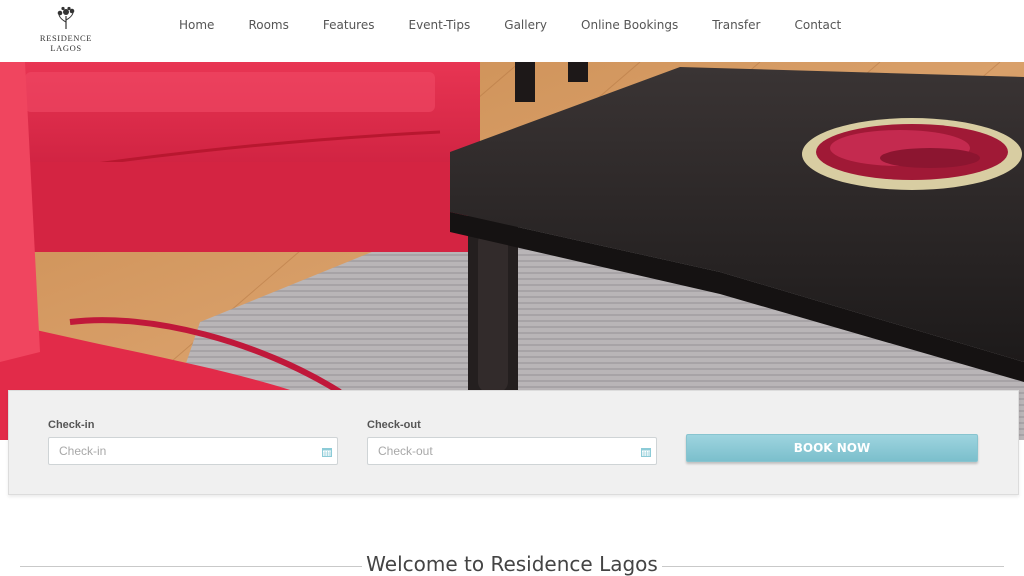 This screenshot has width=1024, height=576. I want to click on checkin-label: Check-in, so click(71, 425).